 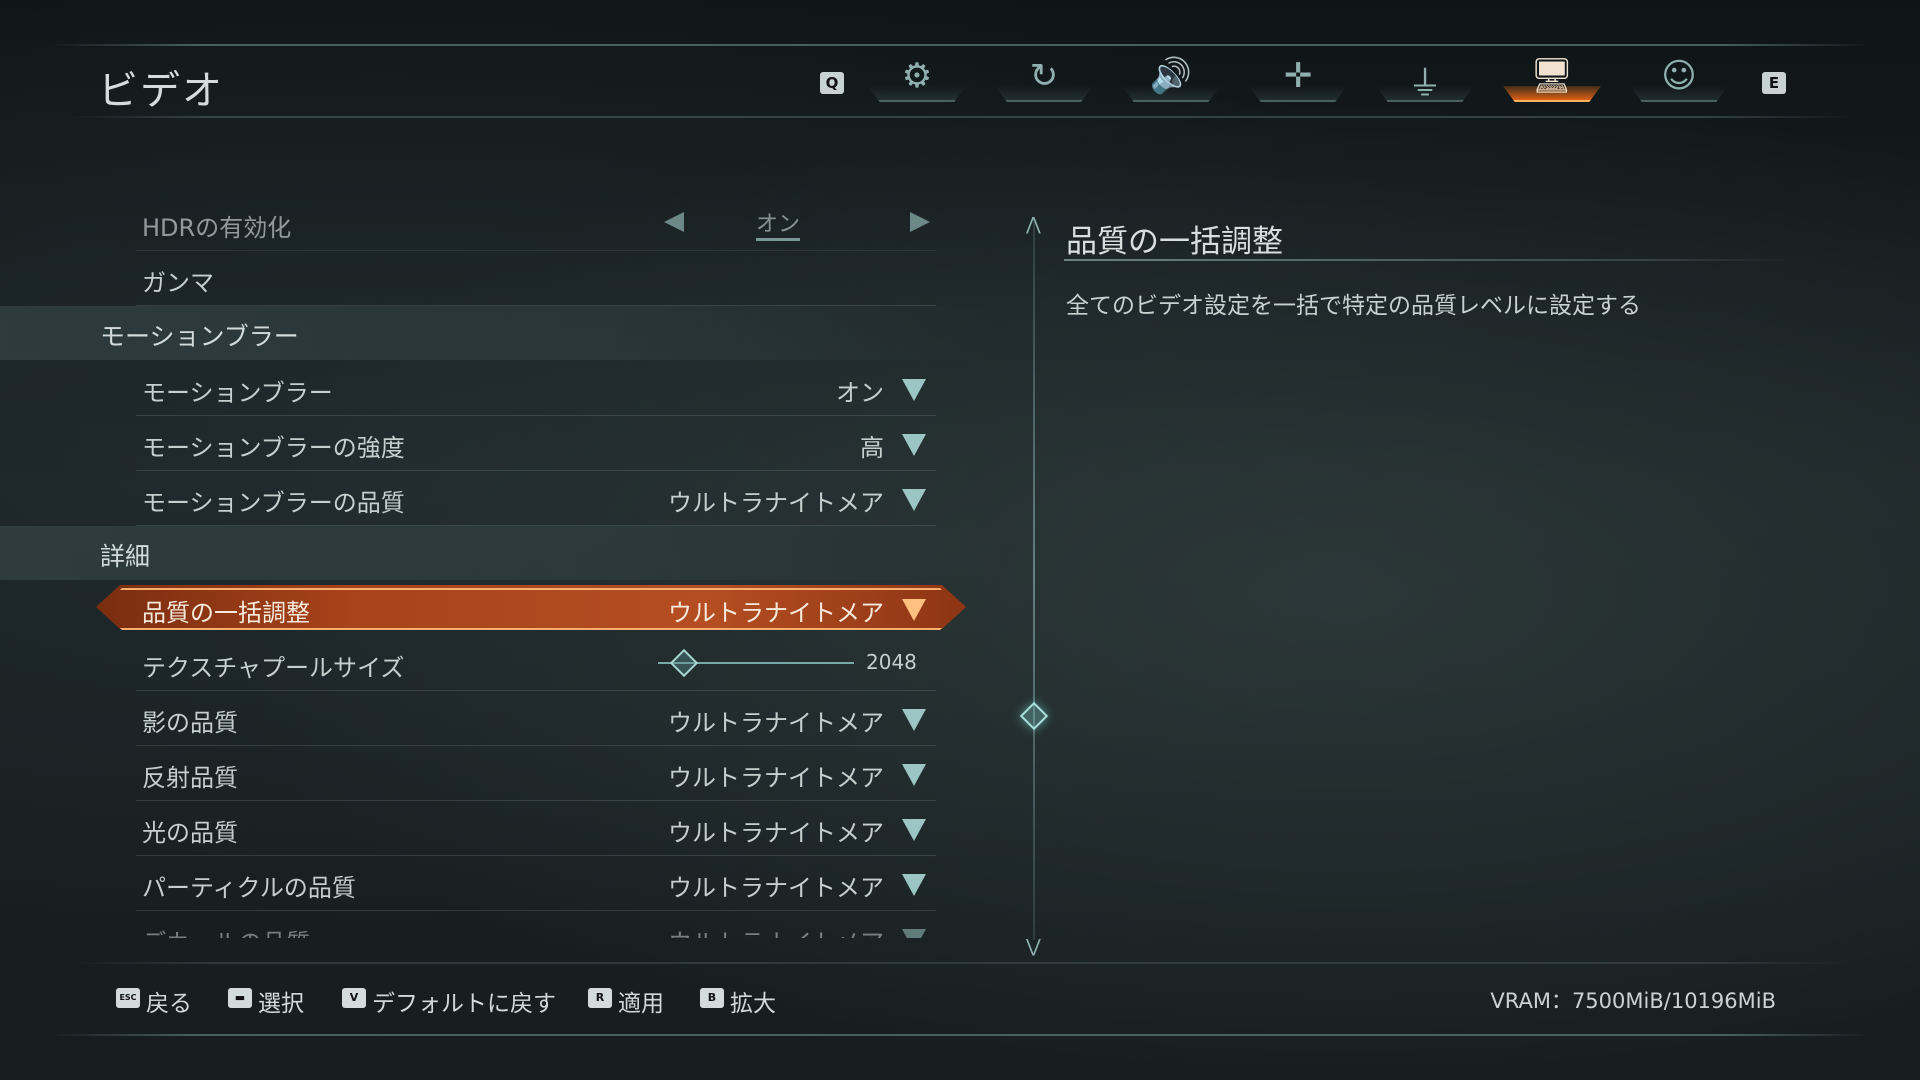 I want to click on footer-top-rule, so click(x=960, y=963).